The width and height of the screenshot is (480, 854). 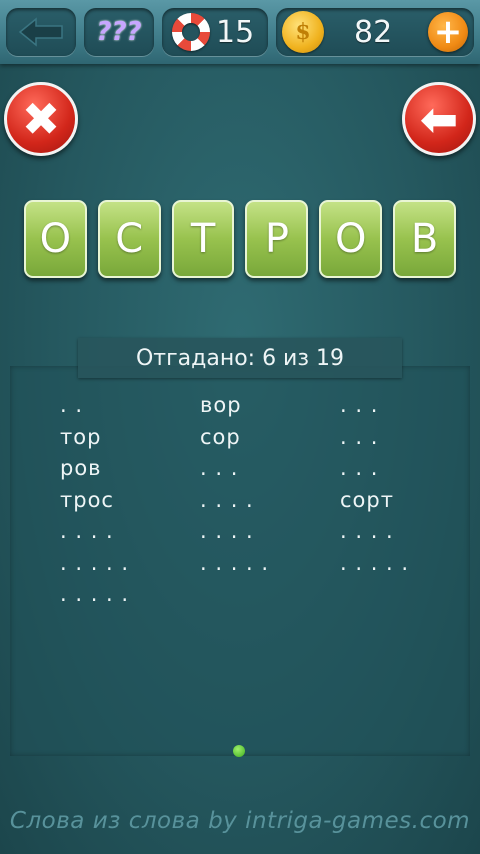 What do you see at coordinates (72, 405) in the screenshot?
I see `word-slot: . .` at bounding box center [72, 405].